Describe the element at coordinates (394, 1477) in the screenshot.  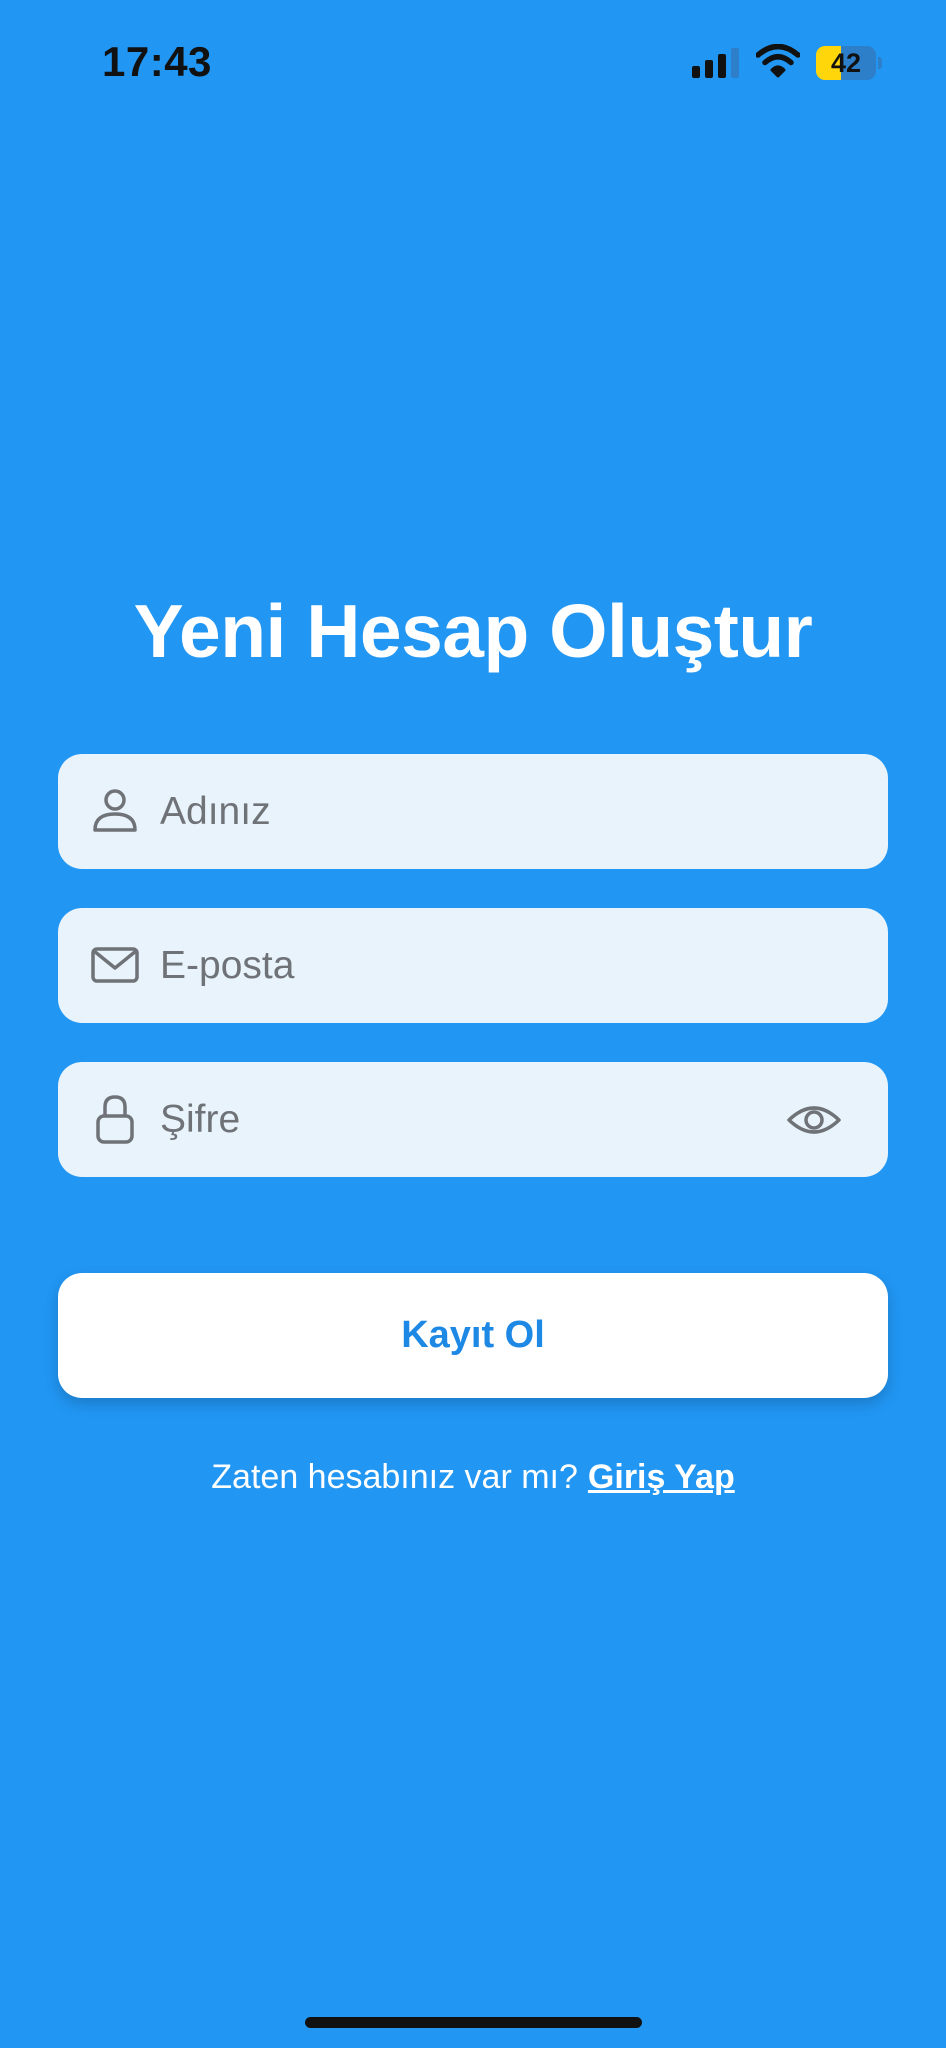
I see `login-prompt-text: Zaten hesabınız var mı?` at that location.